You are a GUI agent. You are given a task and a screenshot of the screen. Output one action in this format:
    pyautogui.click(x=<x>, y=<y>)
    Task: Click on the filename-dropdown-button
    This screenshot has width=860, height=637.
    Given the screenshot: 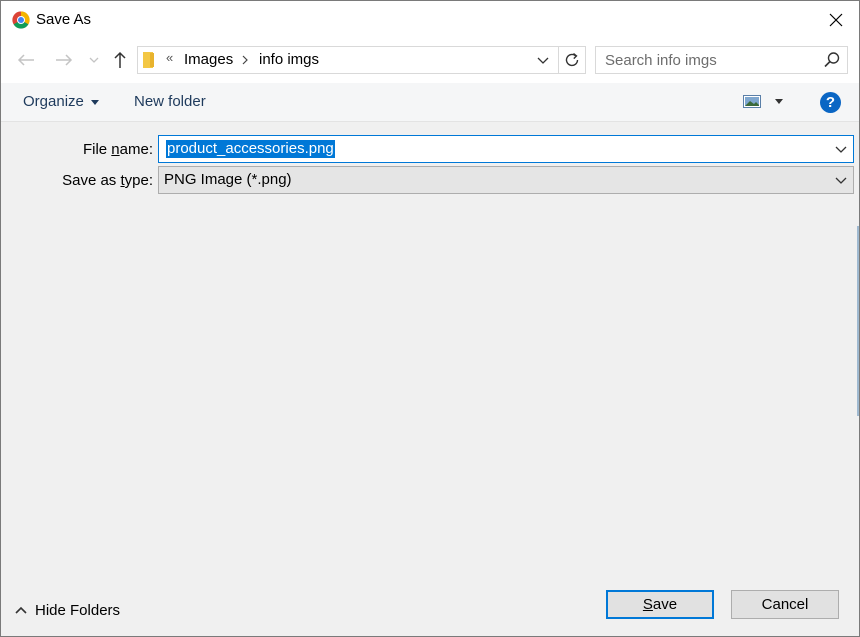 What is the action you would take?
    pyautogui.click(x=841, y=149)
    